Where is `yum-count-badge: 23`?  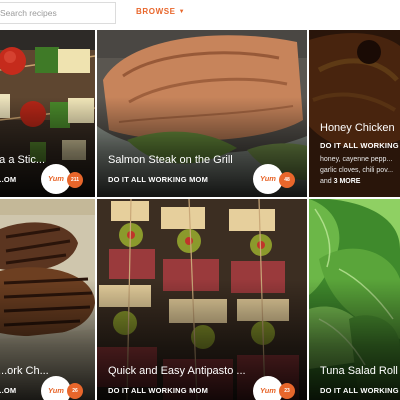
yum-count-badge: 23 is located at coordinates (287, 391).